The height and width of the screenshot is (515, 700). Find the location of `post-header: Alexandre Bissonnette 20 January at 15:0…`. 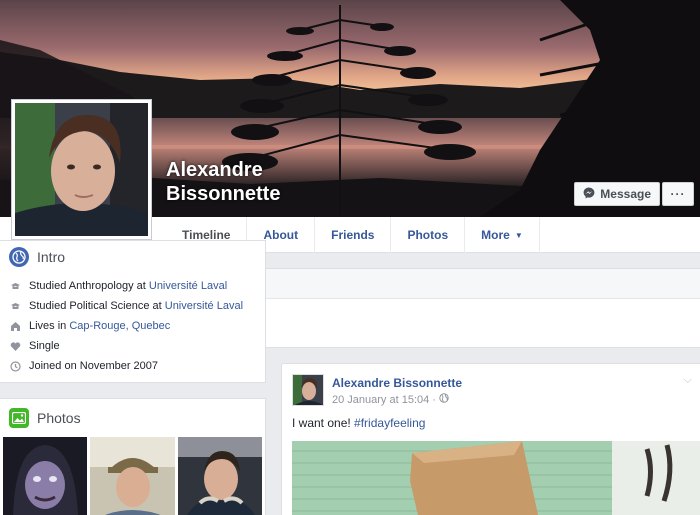

post-header: Alexandre Bissonnette 20 January at 15:0… is located at coordinates (491, 385).